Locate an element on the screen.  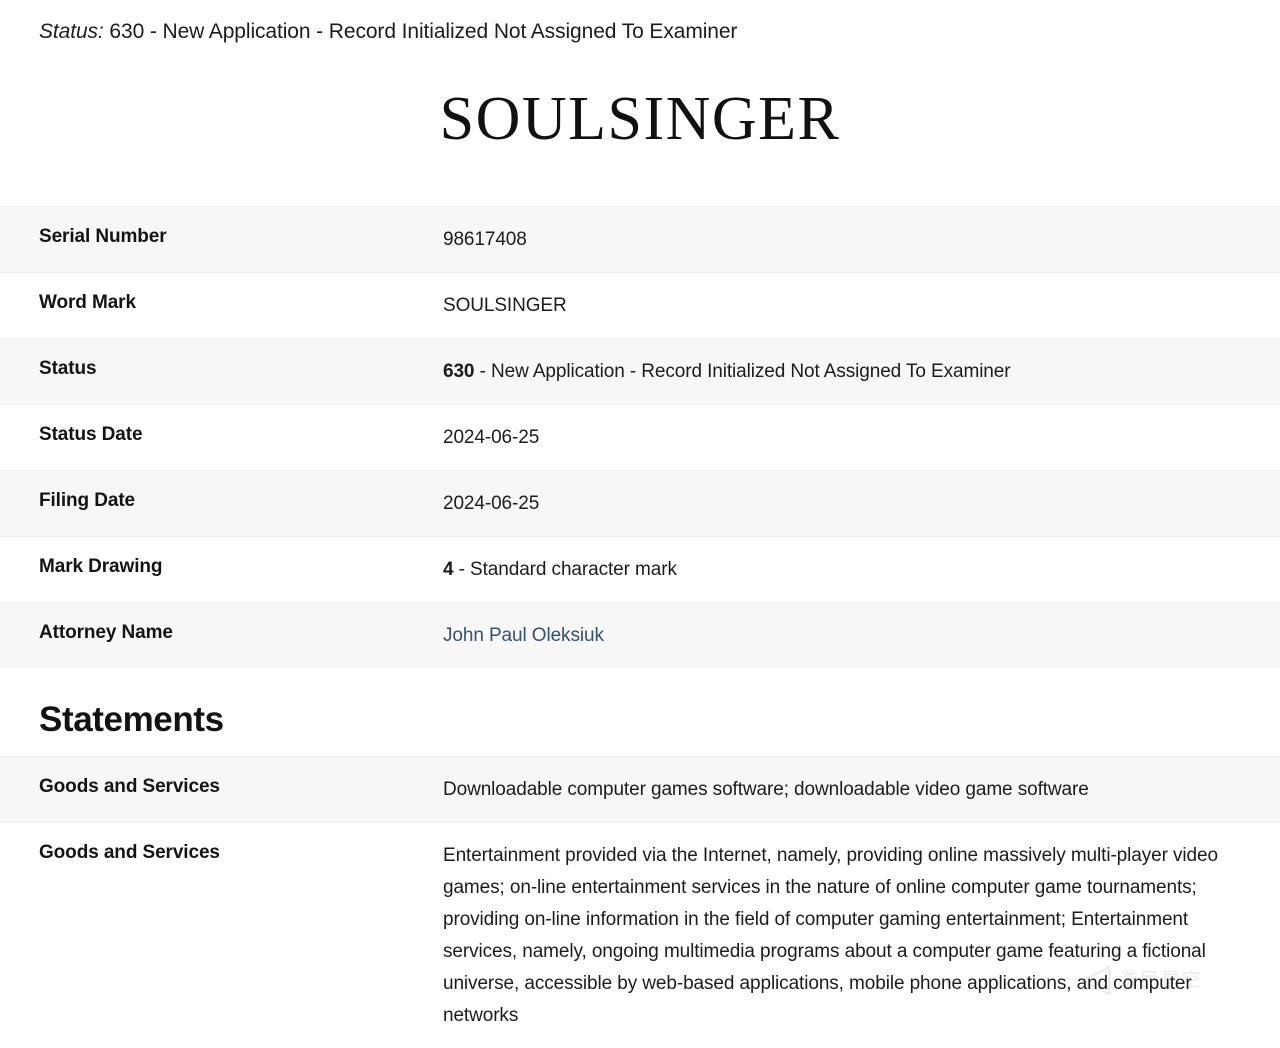
row-label-filing-date: Filing Date is located at coordinates (87, 500).